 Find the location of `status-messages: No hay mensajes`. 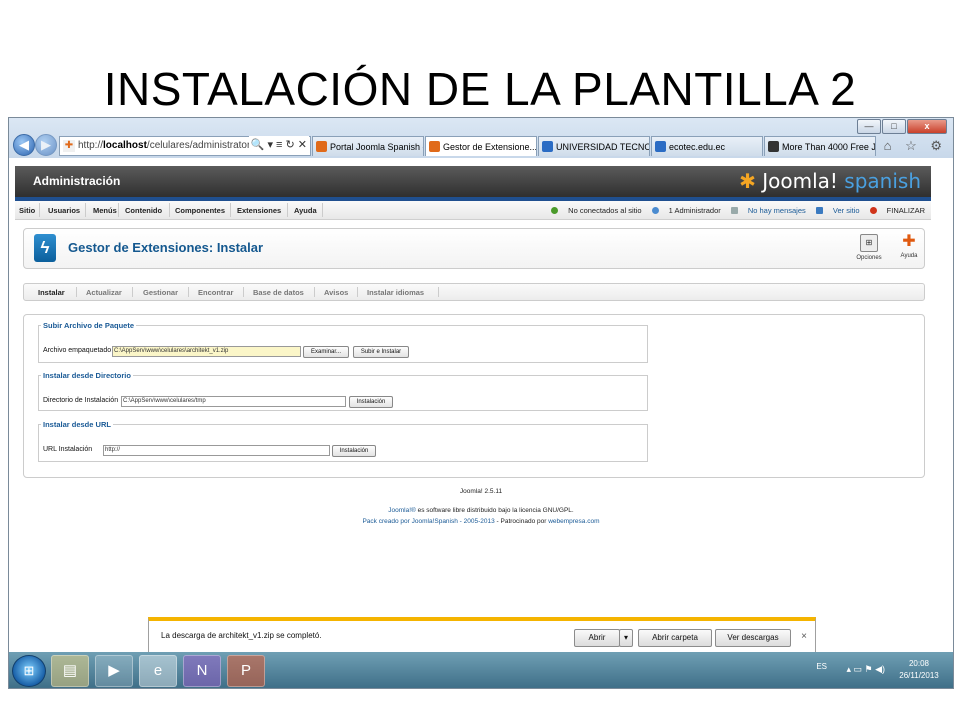

status-messages: No hay mensajes is located at coordinates (768, 210).